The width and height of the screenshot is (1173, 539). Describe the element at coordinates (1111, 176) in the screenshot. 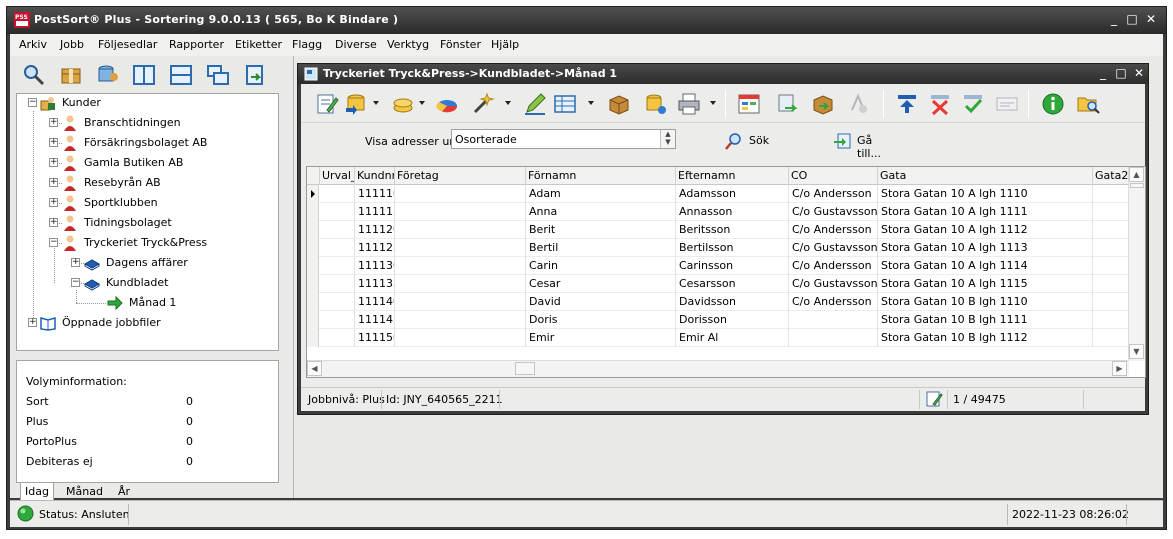

I see `column-header-gata2: Gata2` at that location.